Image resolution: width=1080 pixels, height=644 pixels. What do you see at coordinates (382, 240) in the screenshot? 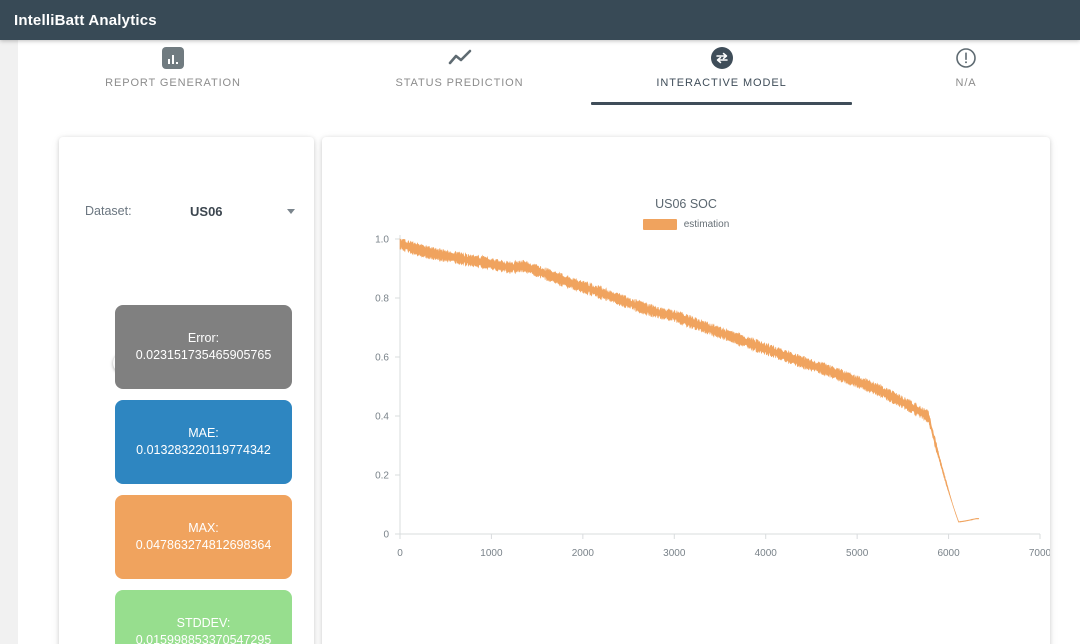
I see `y-axis-tick: 1.0` at bounding box center [382, 240].